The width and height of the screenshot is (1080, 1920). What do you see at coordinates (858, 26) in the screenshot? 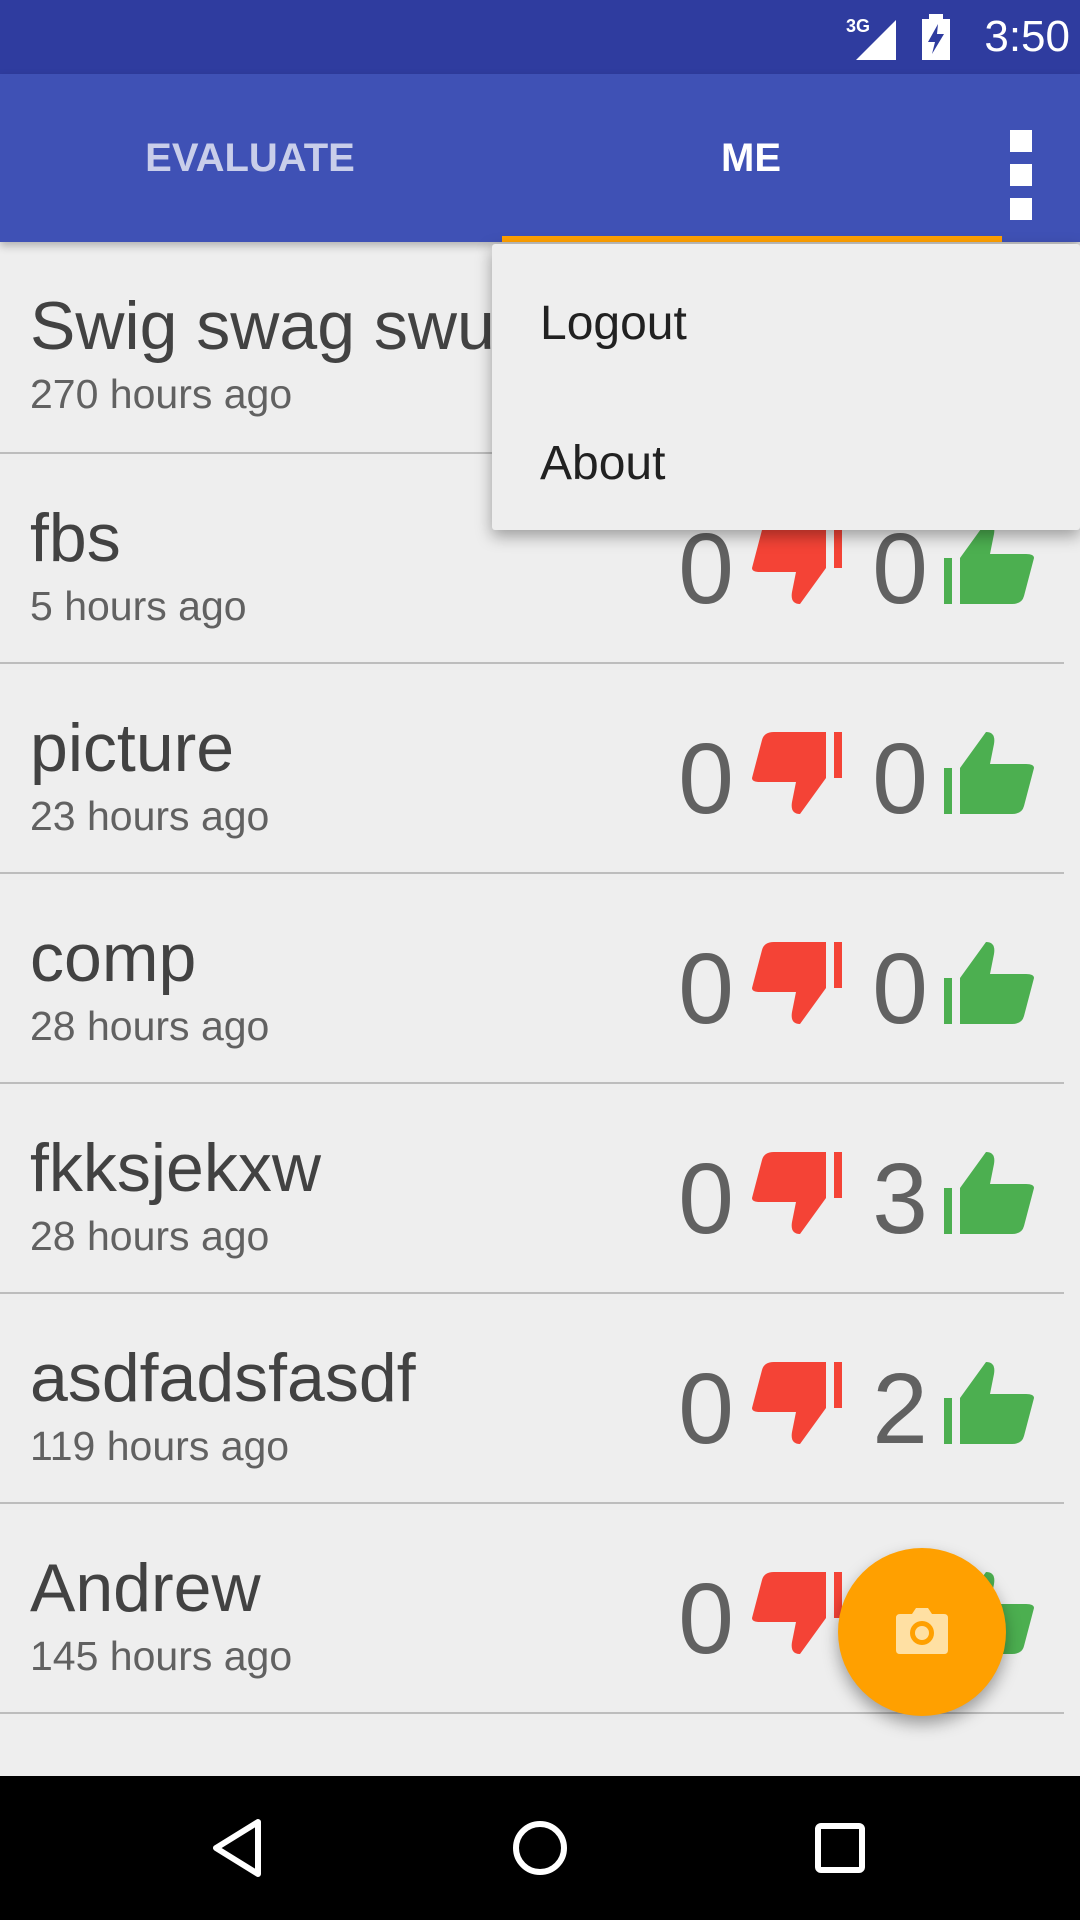
I see `svg-text: 3G` at bounding box center [858, 26].